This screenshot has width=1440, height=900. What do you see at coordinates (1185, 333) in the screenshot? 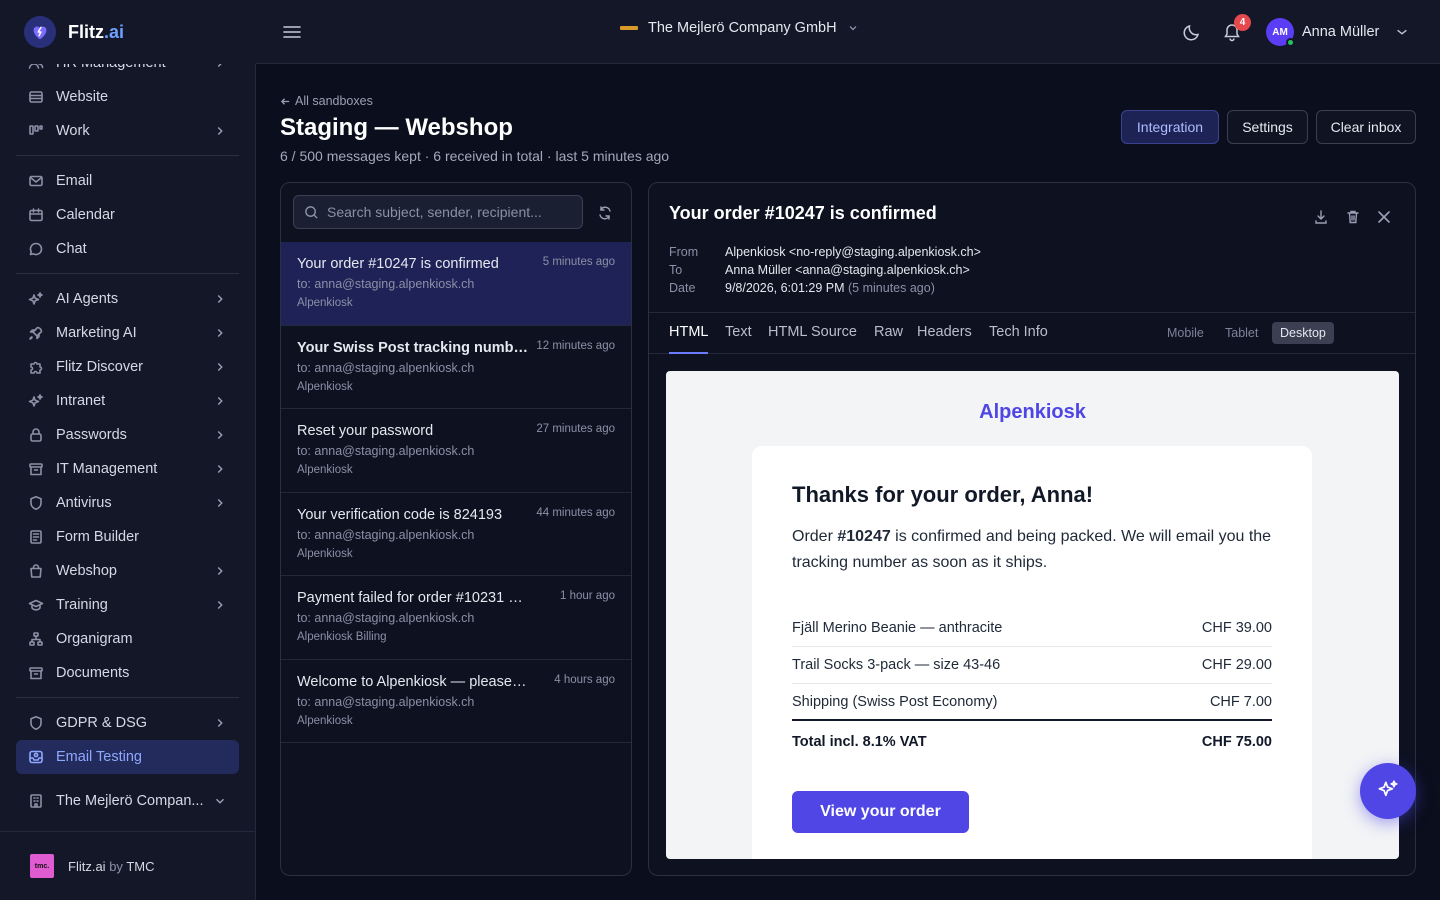
I see `view-mode-mobile: Mobile` at bounding box center [1185, 333].